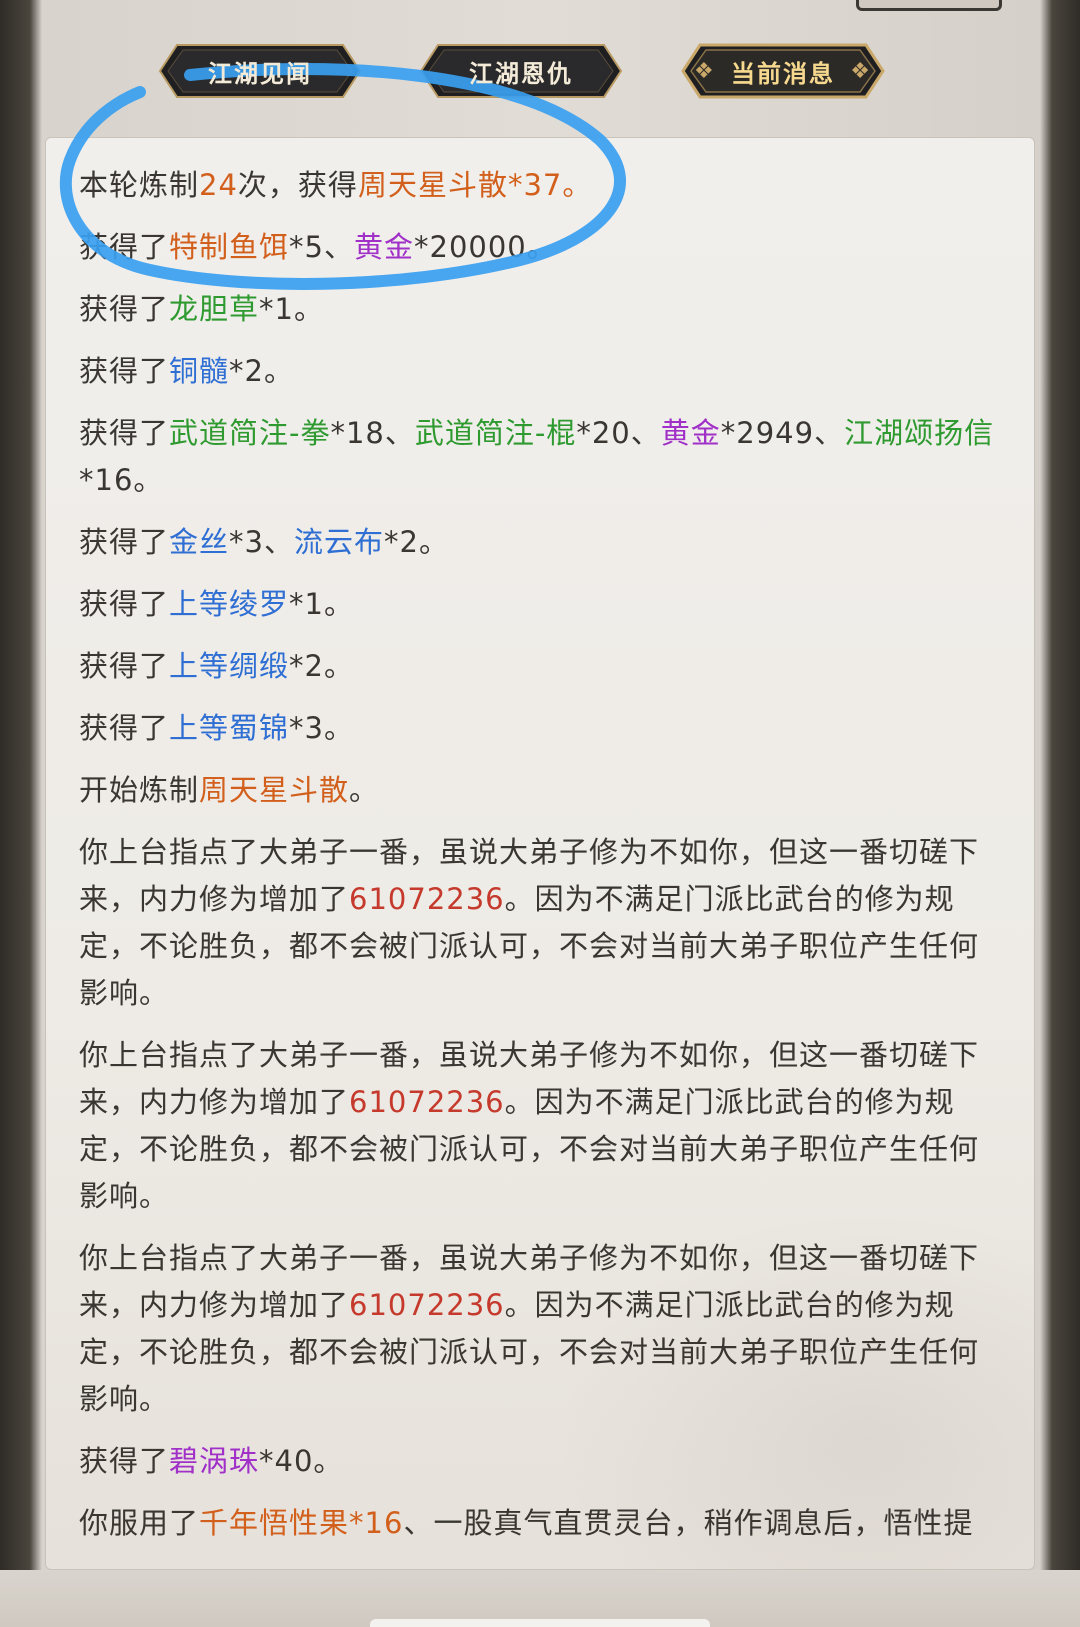 The image size is (1080, 1627). What do you see at coordinates (526, 1523) in the screenshot?
I see `log-entry: 你服用了千年悟性果*16、一股真气直贯灵台，稍作调息后，悟性提` at bounding box center [526, 1523].